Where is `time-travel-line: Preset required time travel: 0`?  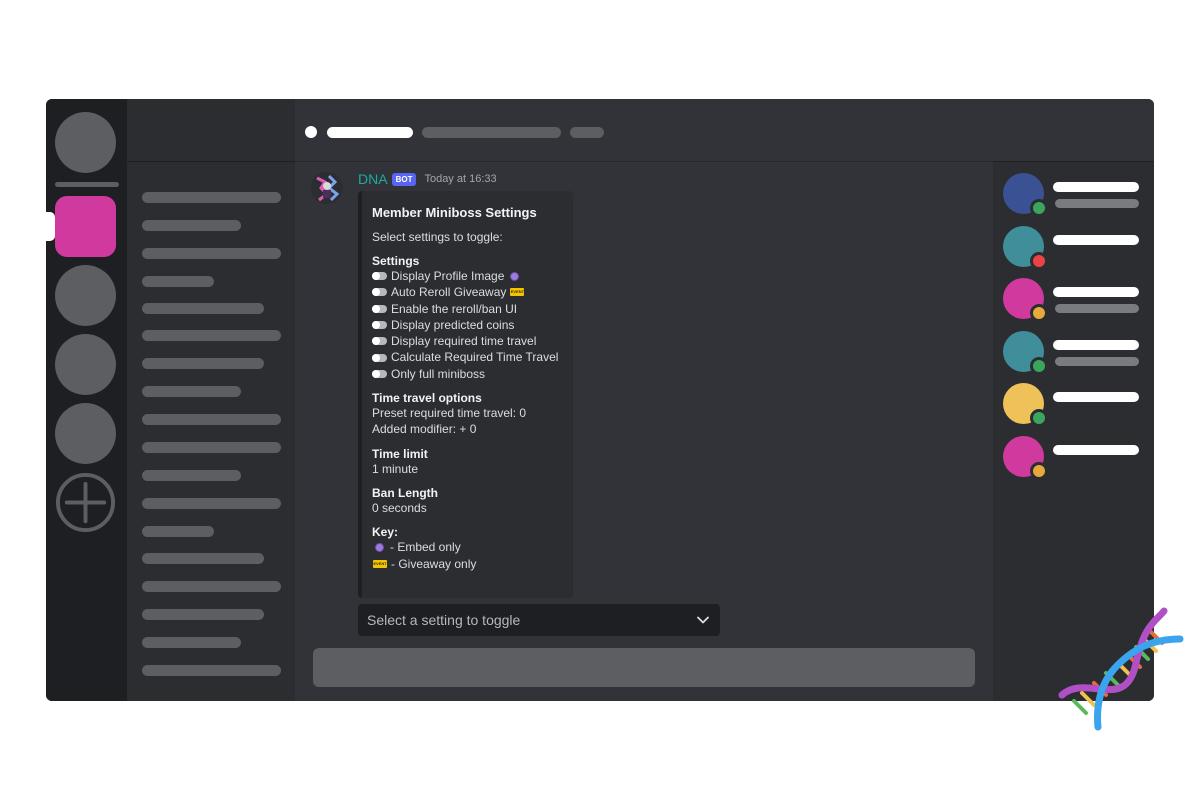
time-travel-line: Preset required time travel: 0 is located at coordinates (449, 413).